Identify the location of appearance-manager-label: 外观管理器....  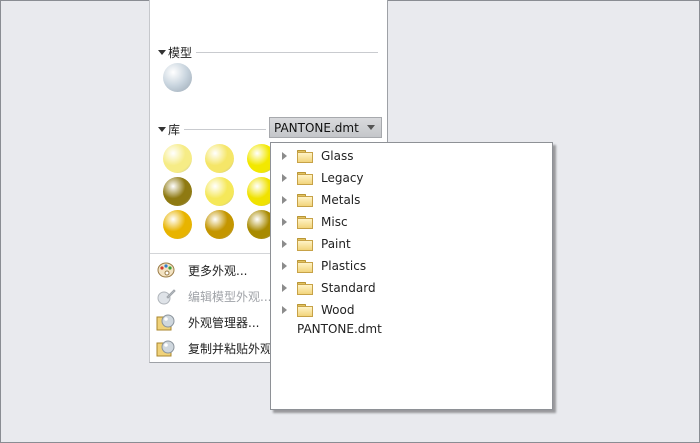
(224, 322).